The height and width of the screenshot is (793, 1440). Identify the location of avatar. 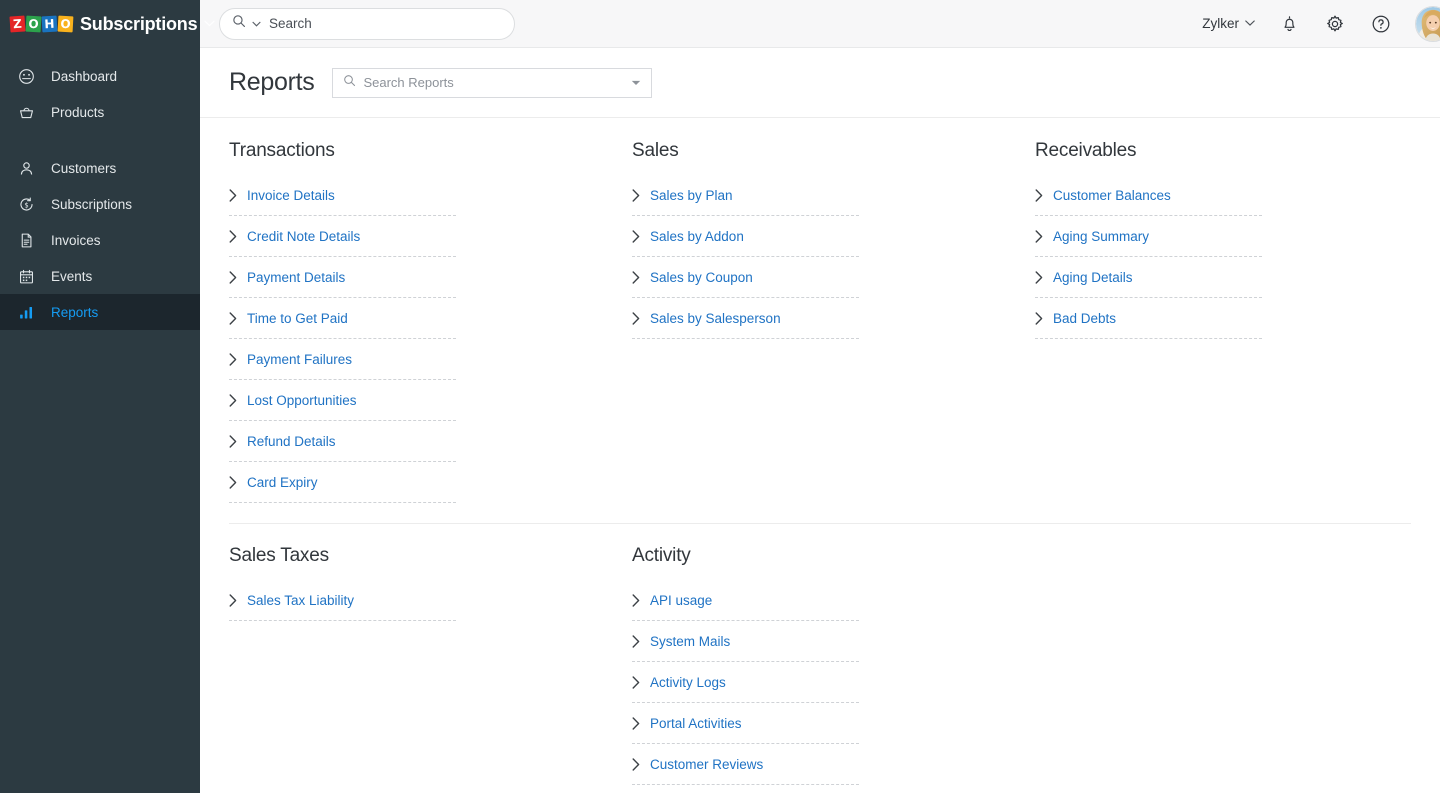
(1427, 23).